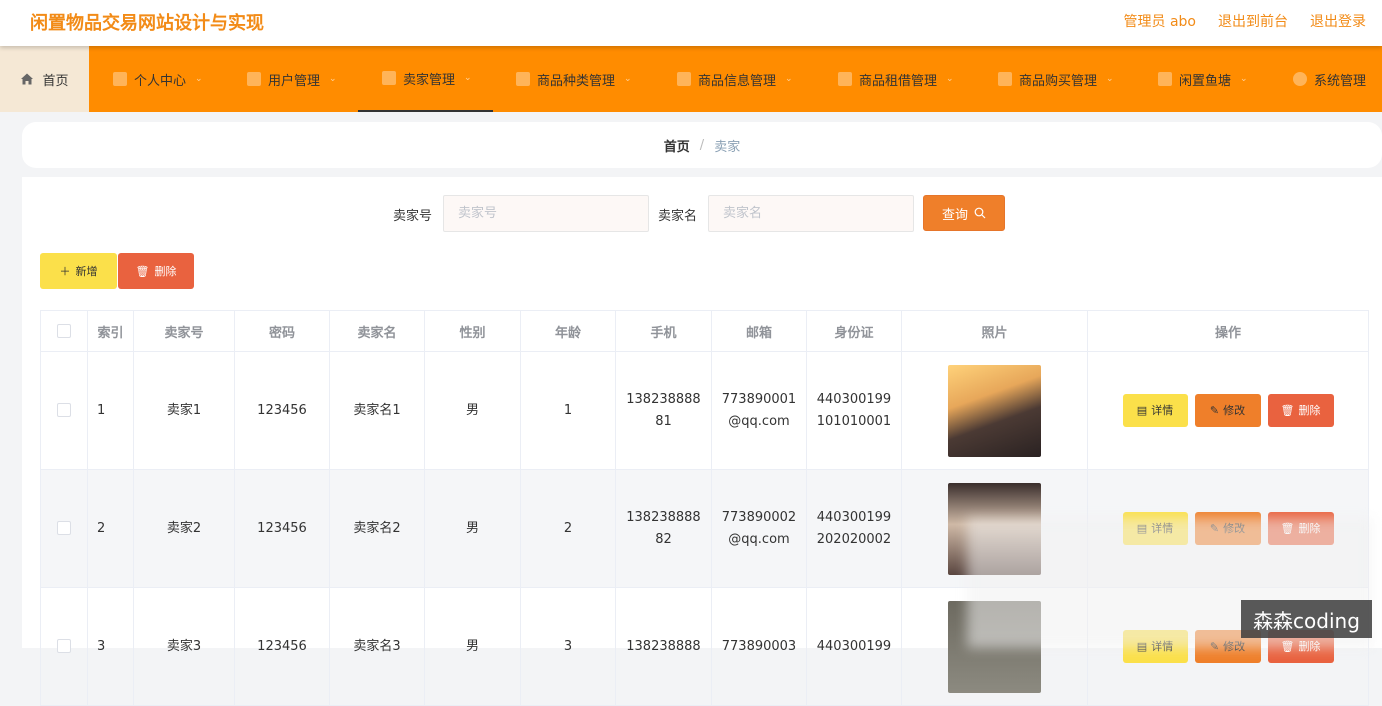 The height and width of the screenshot is (706, 1382). I want to click on table-header-row: 索引 卖家号 密码 卖家名 性别 年龄 手机 邮箱 身份证 照片 操作, so click(704, 331).